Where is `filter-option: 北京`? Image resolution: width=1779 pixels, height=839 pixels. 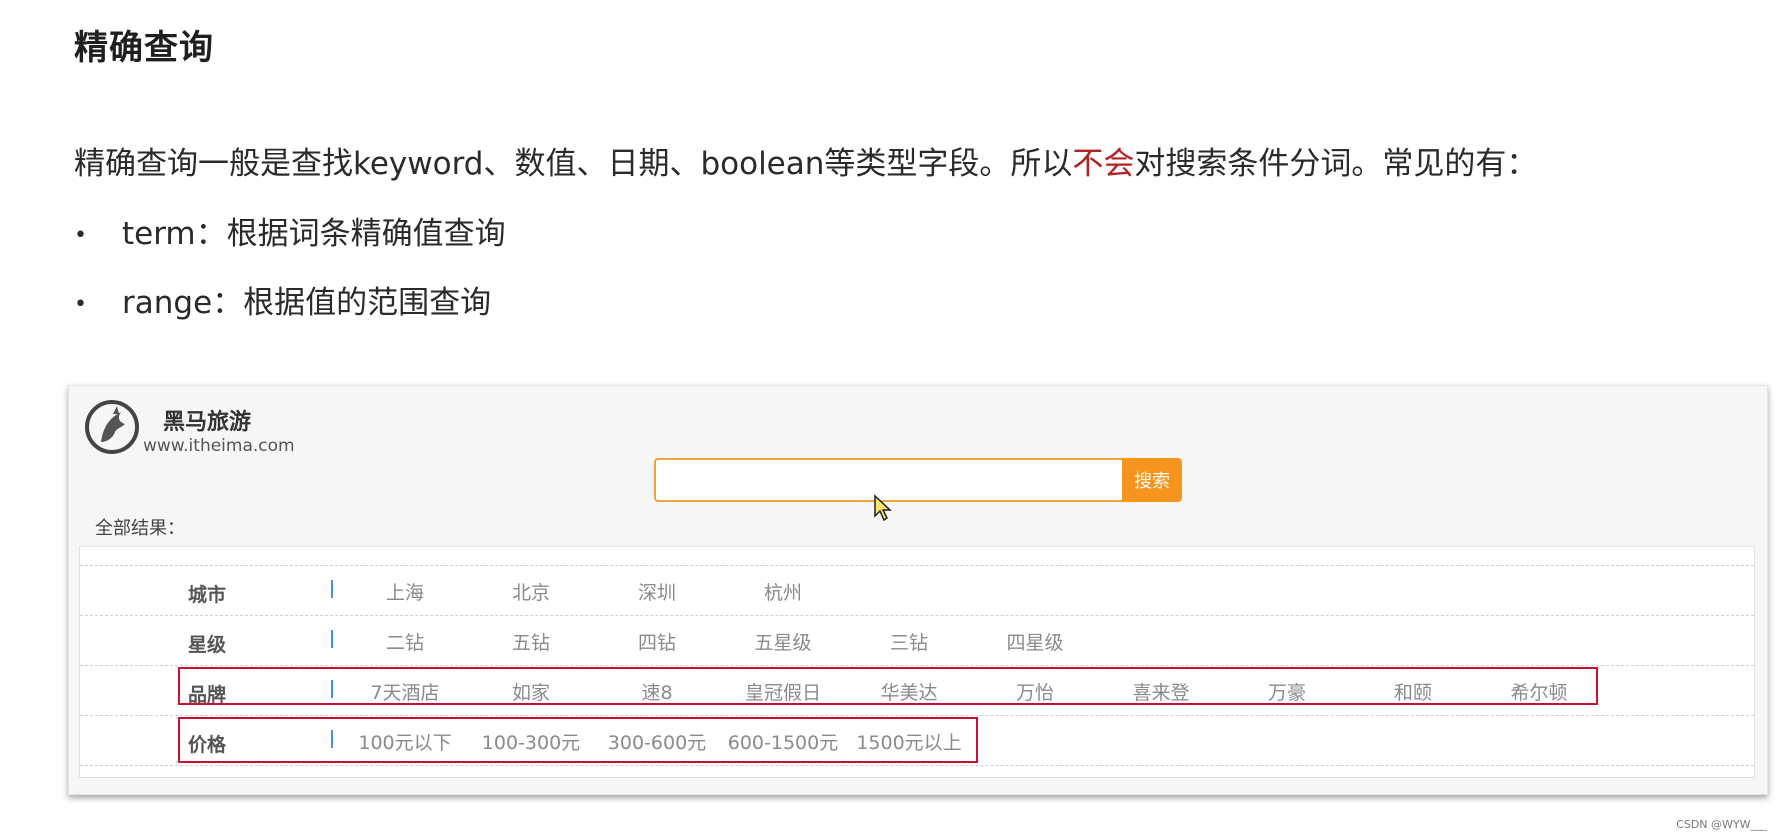 filter-option: 北京 is located at coordinates (531, 591).